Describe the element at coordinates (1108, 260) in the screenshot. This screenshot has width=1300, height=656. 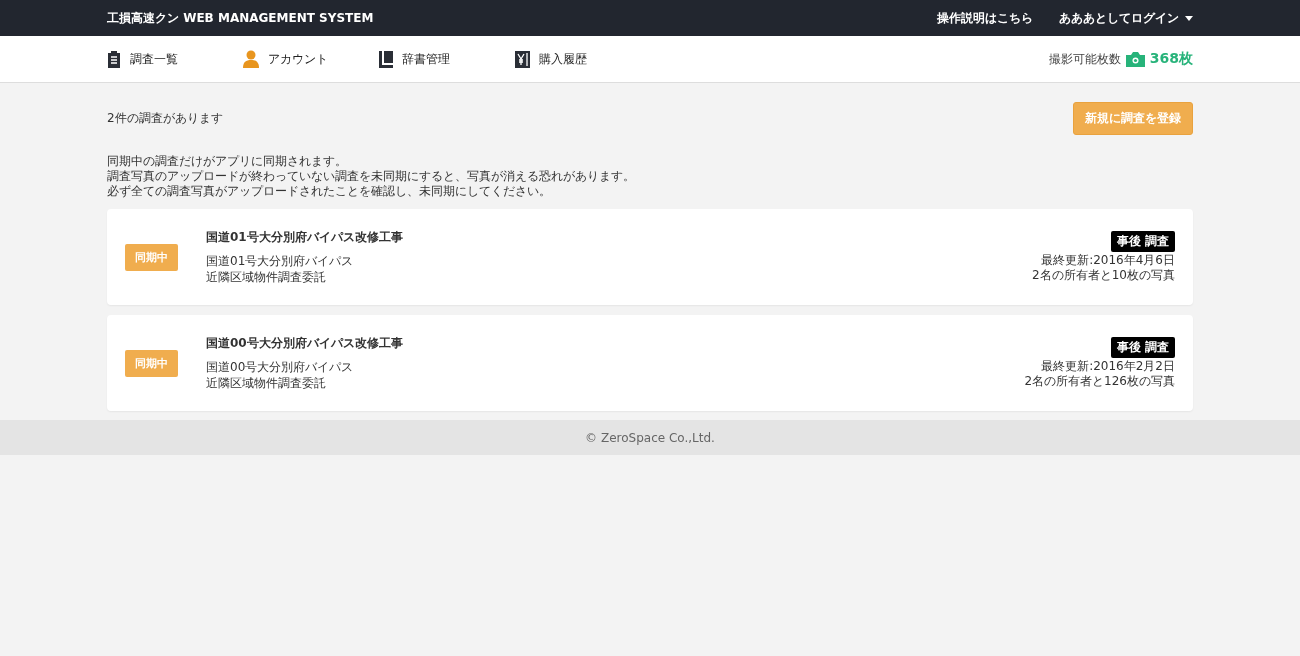
I see `last-updated: 最終更新:2016年4月6日` at that location.